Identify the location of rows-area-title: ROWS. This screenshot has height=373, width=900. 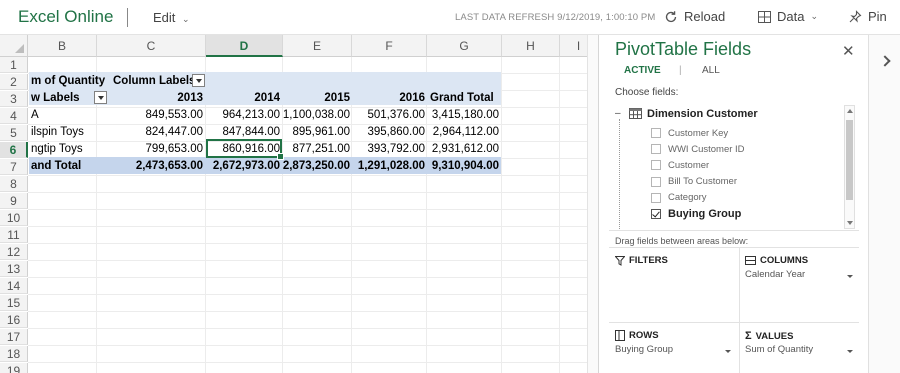
(637, 335).